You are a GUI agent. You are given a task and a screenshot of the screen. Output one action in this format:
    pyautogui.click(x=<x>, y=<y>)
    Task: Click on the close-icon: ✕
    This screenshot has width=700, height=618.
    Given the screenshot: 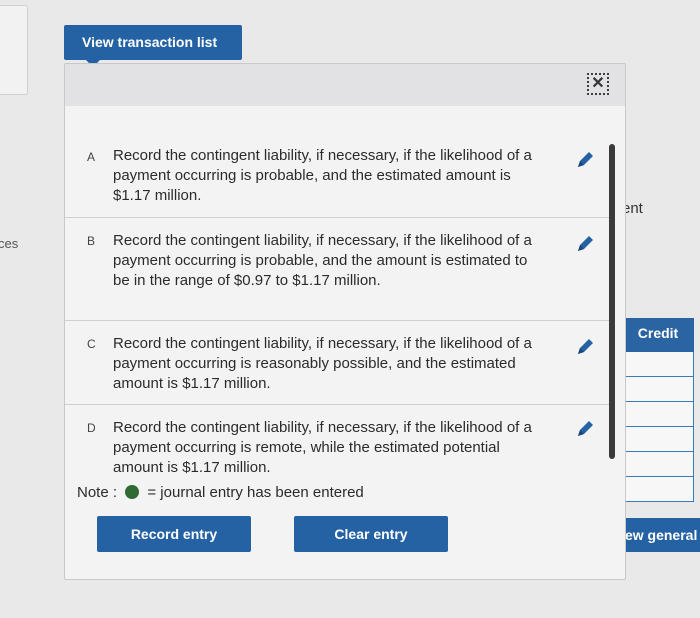 What is the action you would take?
    pyautogui.click(x=598, y=84)
    